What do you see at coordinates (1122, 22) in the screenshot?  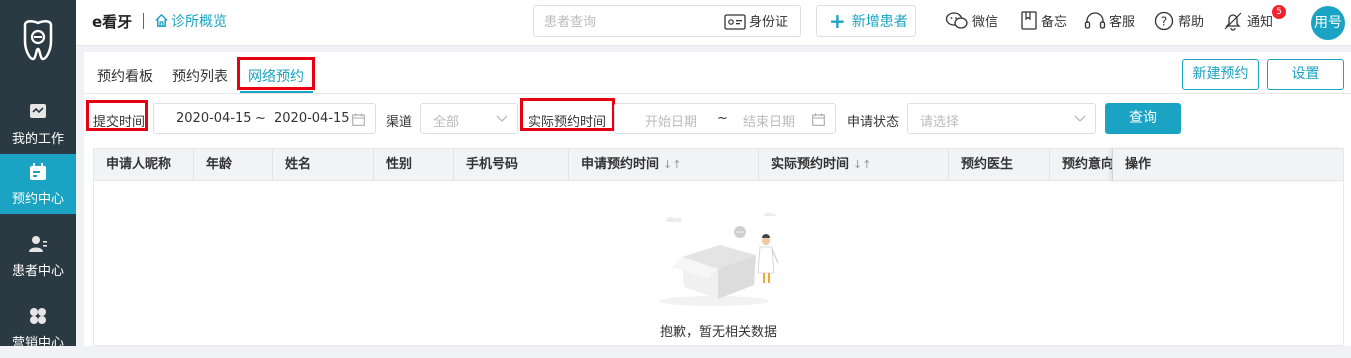 I see `support-label: 客服` at bounding box center [1122, 22].